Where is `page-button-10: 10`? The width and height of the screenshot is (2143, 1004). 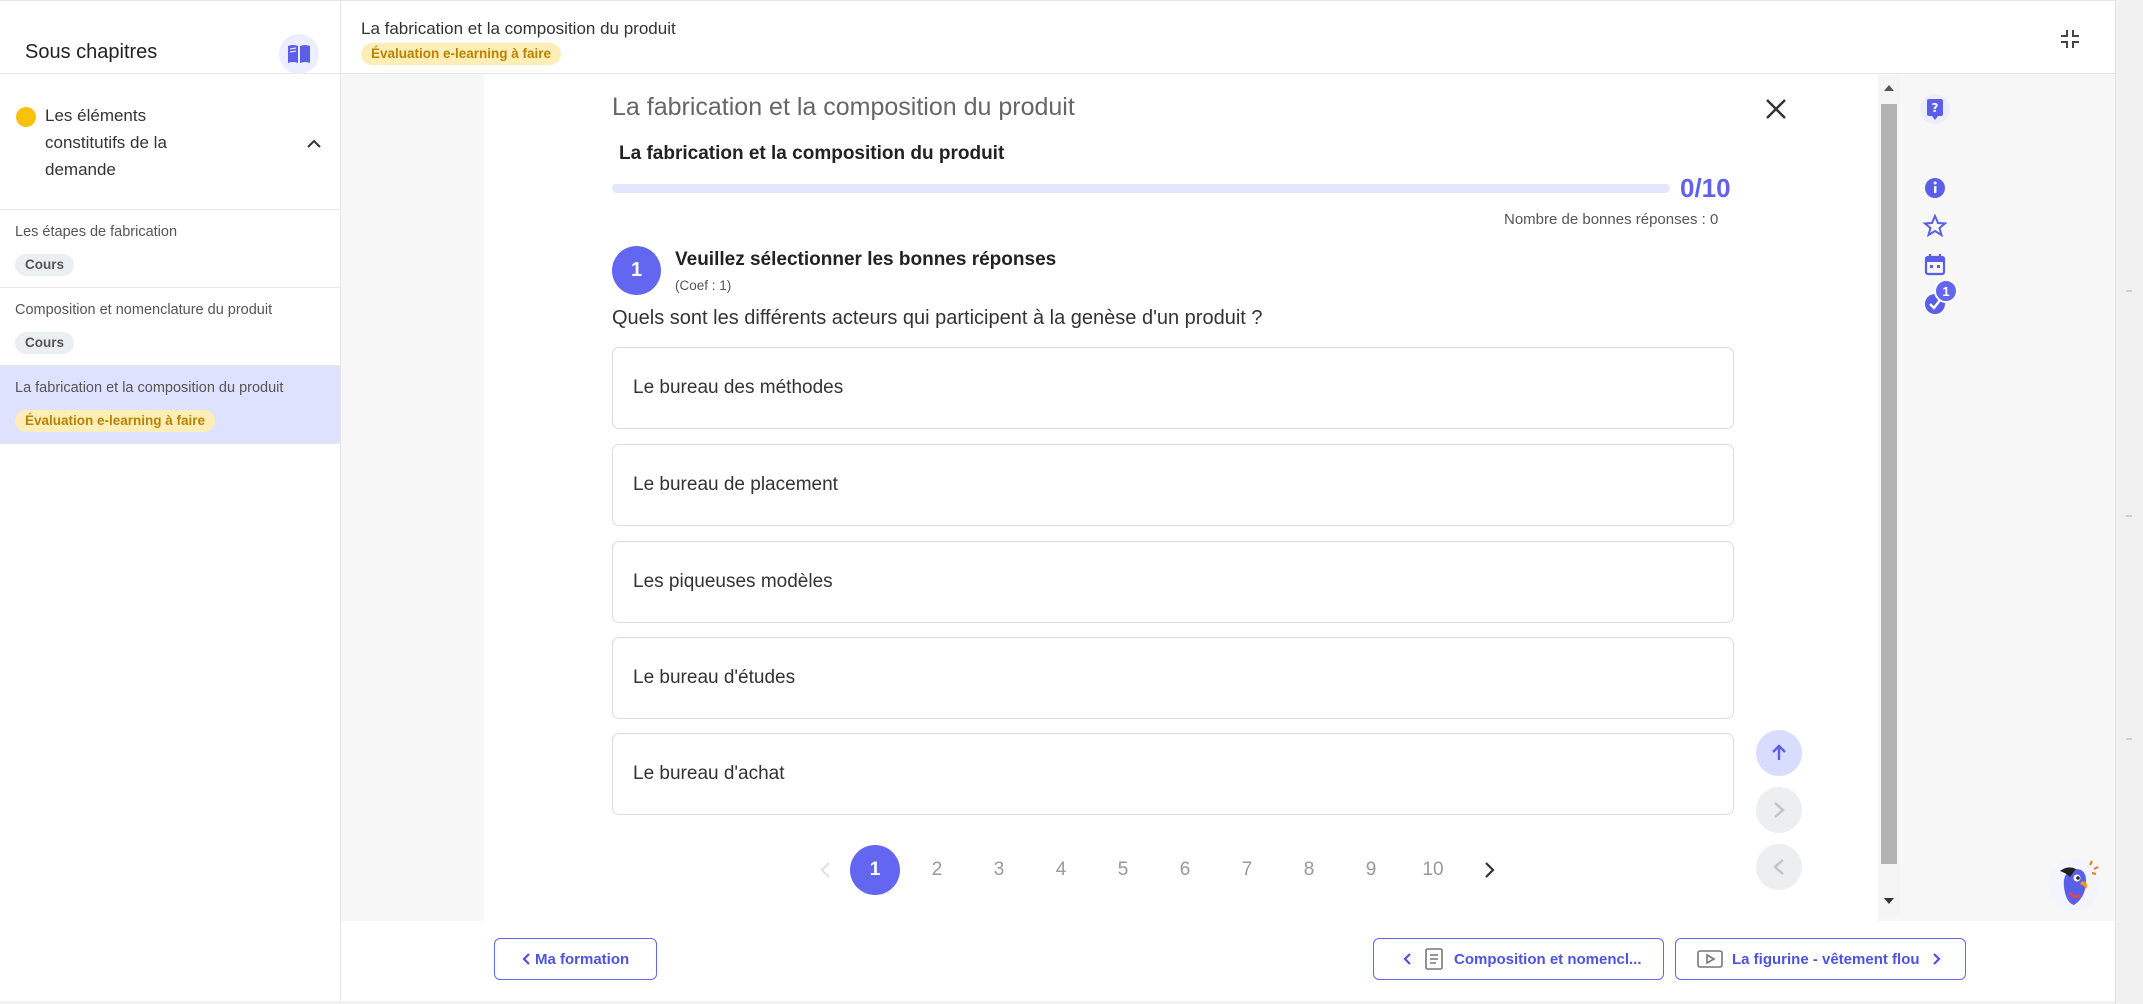 page-button-10: 10 is located at coordinates (1433, 870).